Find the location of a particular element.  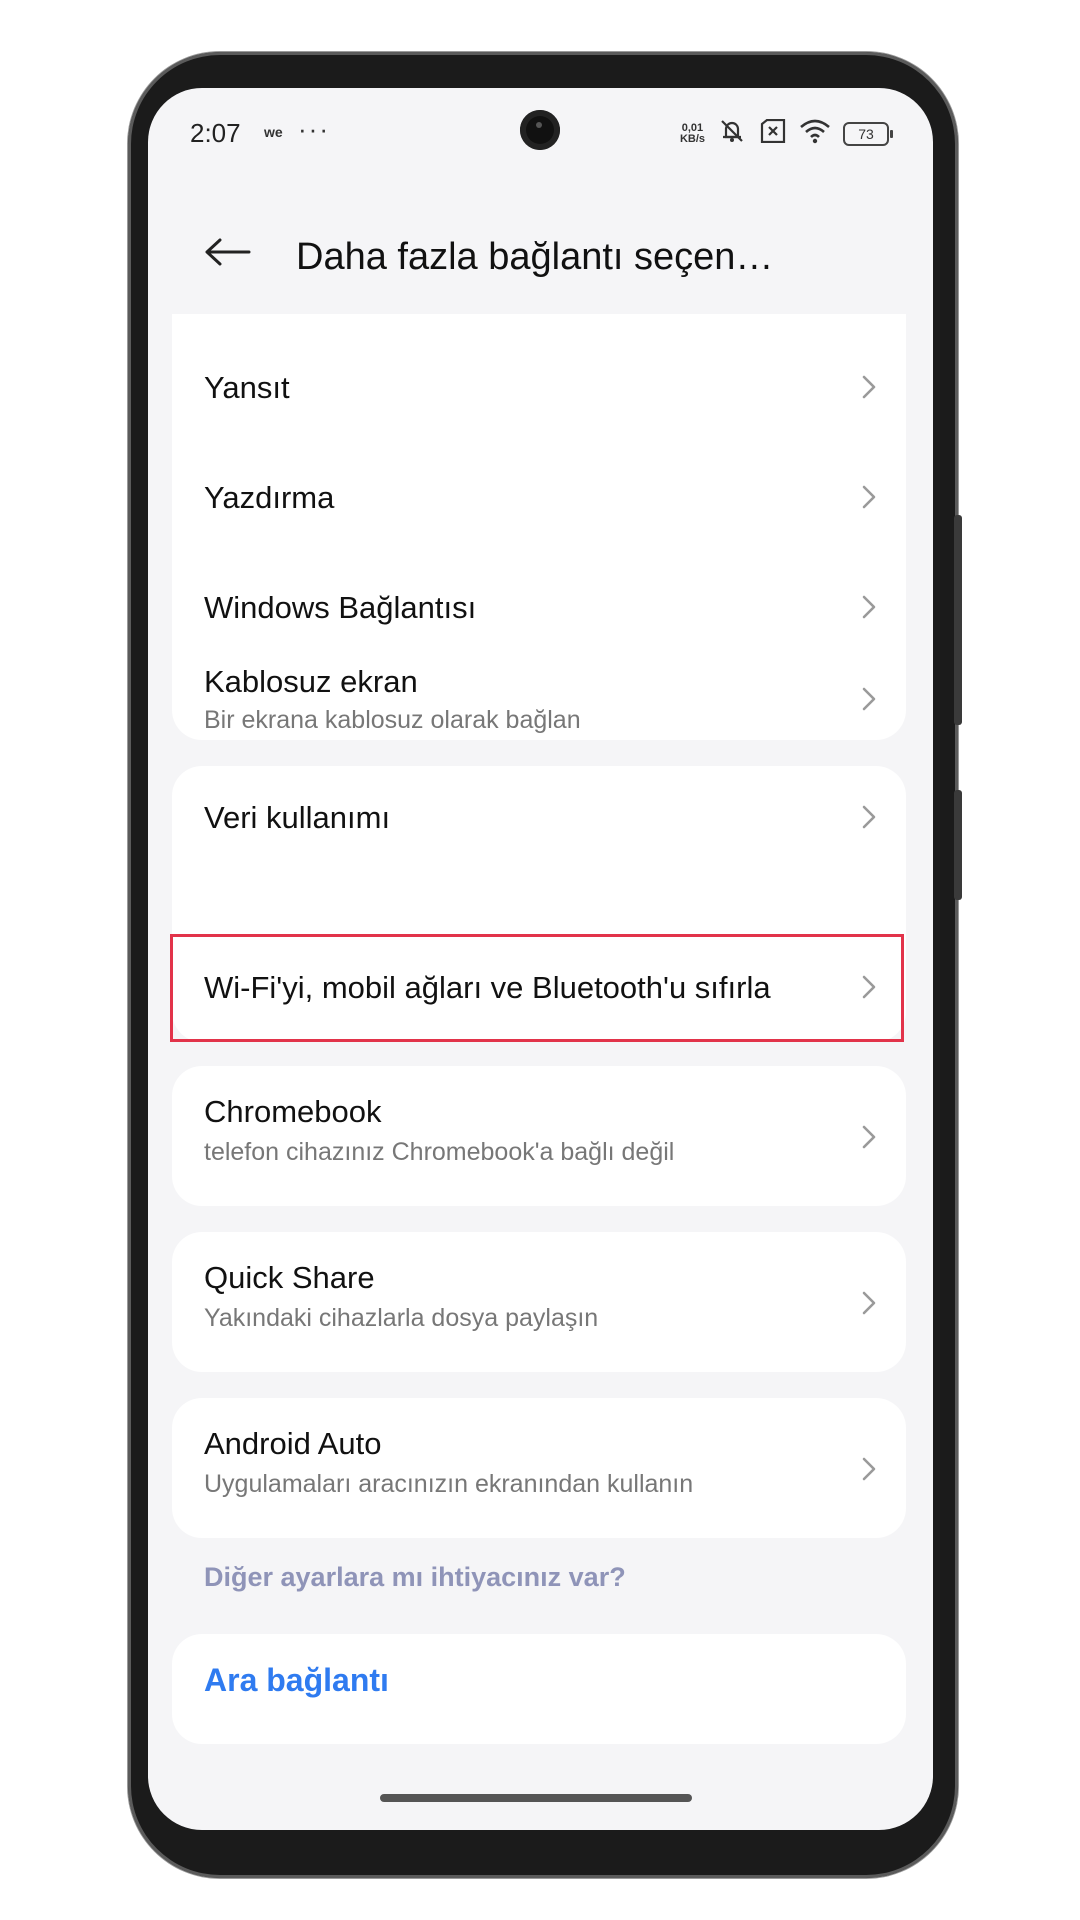

front-camera is located at coordinates (540, 130).